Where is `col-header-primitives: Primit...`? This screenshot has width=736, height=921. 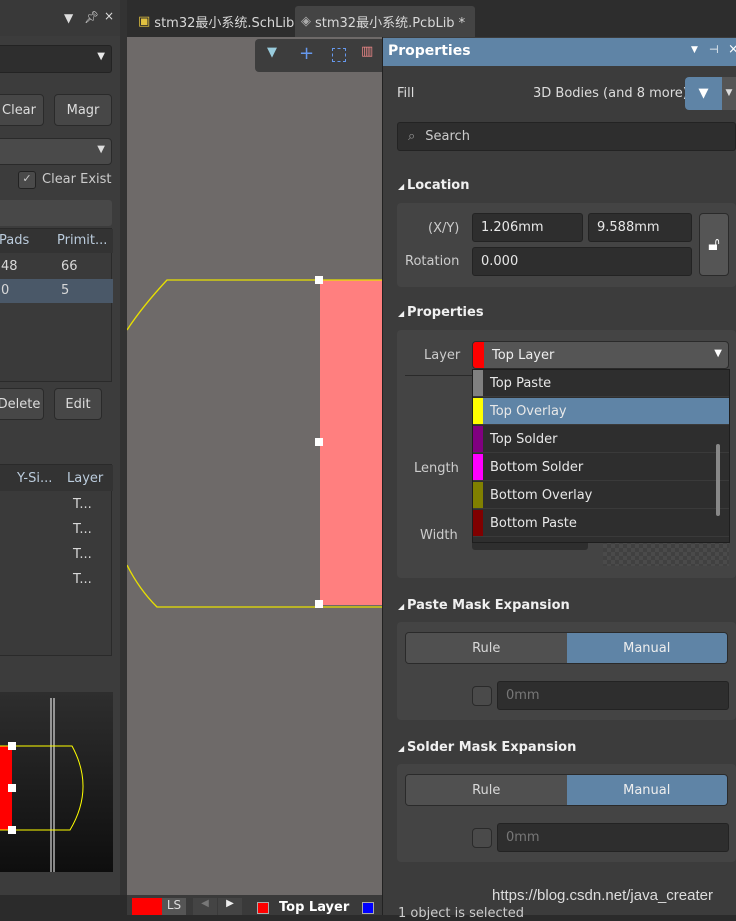
col-header-primitives: Primit... is located at coordinates (82, 240).